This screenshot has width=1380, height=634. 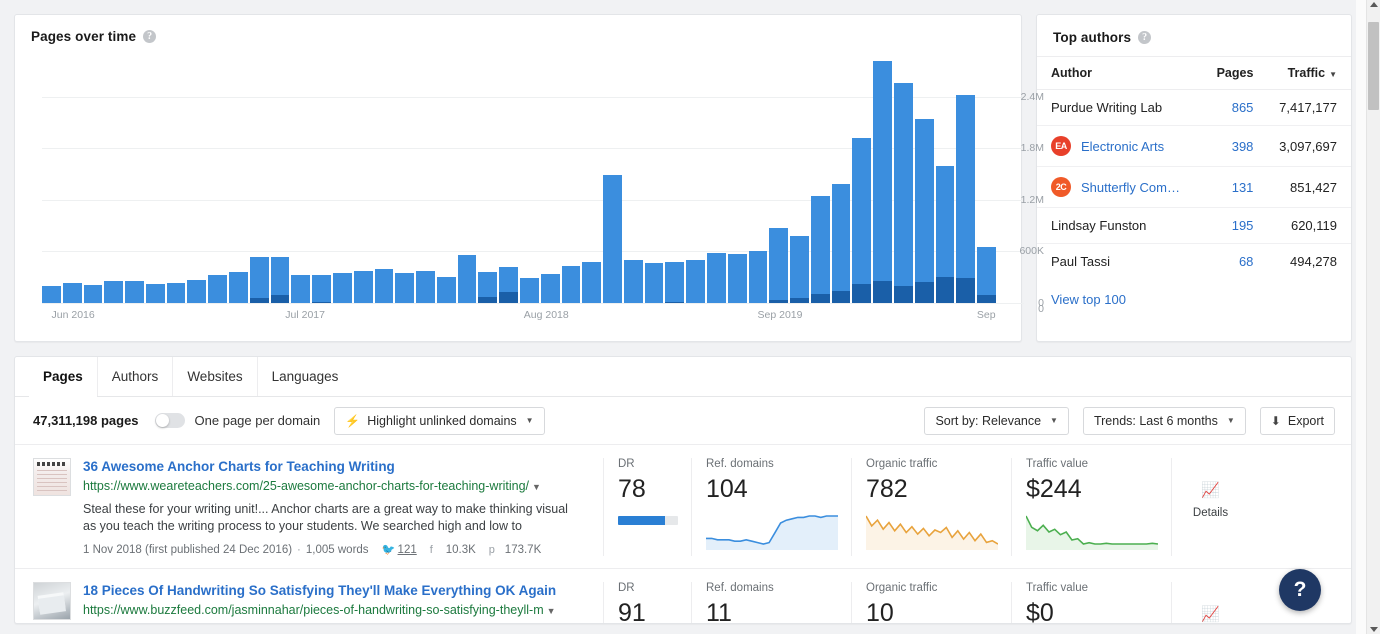 What do you see at coordinates (1122, 146) in the screenshot?
I see `author-name: Electronic Arts` at bounding box center [1122, 146].